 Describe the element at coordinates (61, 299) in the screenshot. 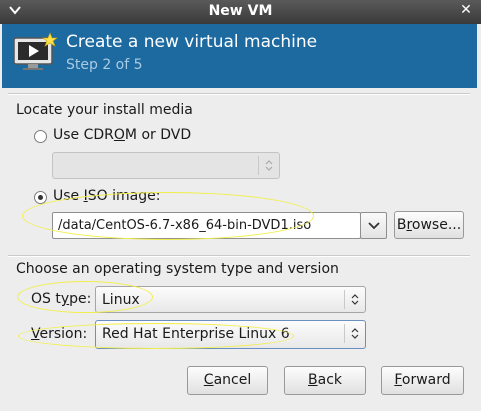

I see `os-type-label: OS type:` at that location.